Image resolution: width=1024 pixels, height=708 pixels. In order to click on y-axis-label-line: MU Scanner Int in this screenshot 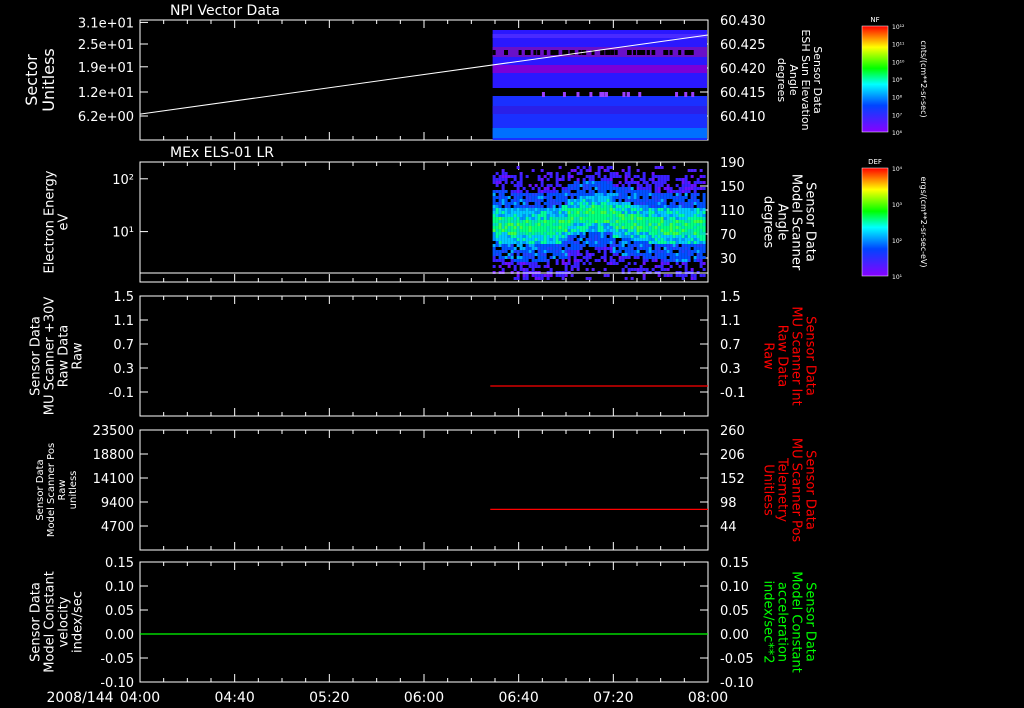, I will do `click(795, 355)`.